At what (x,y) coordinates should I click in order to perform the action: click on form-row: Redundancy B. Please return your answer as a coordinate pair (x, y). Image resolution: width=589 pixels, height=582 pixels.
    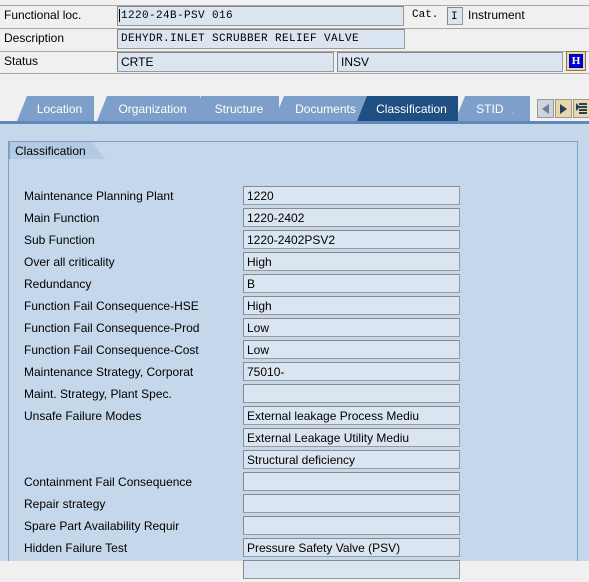
    Looking at the image, I should click on (294, 285).